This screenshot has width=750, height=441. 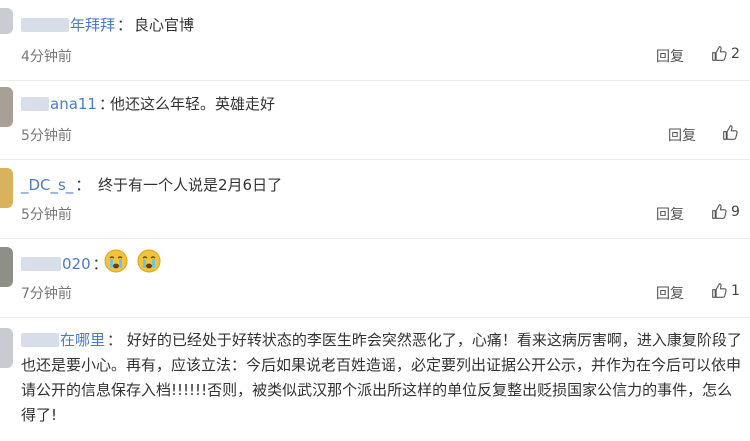 What do you see at coordinates (55, 184) in the screenshot?
I see `comment-username: _DC_s_：` at bounding box center [55, 184].